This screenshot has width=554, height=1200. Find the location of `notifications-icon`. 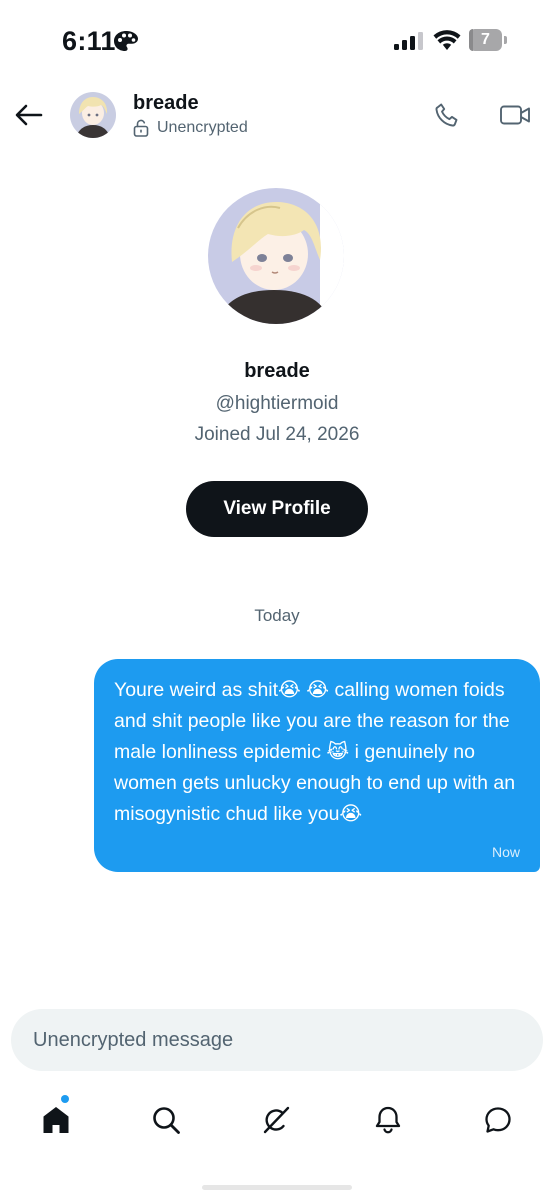

notifications-icon is located at coordinates (388, 1120).